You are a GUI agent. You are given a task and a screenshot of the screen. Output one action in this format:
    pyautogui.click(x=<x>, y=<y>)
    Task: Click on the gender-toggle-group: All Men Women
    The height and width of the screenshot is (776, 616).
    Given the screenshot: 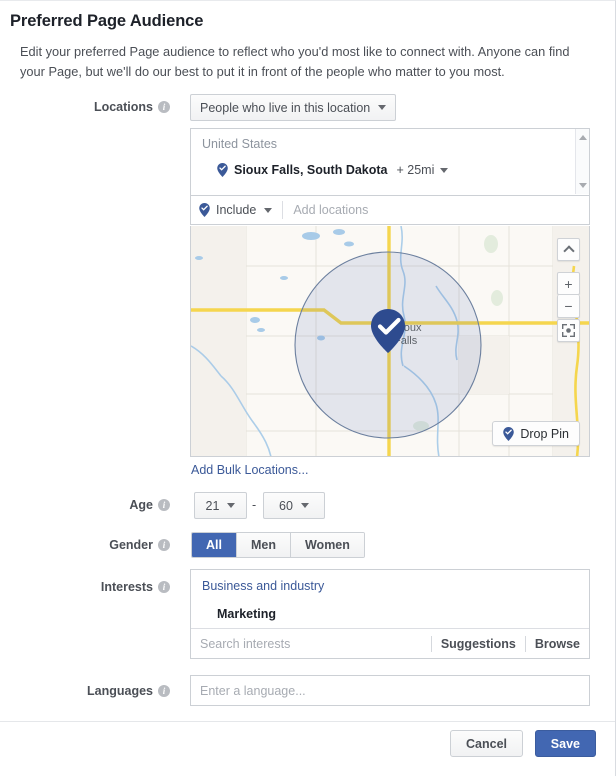 What is the action you would take?
    pyautogui.click(x=278, y=545)
    